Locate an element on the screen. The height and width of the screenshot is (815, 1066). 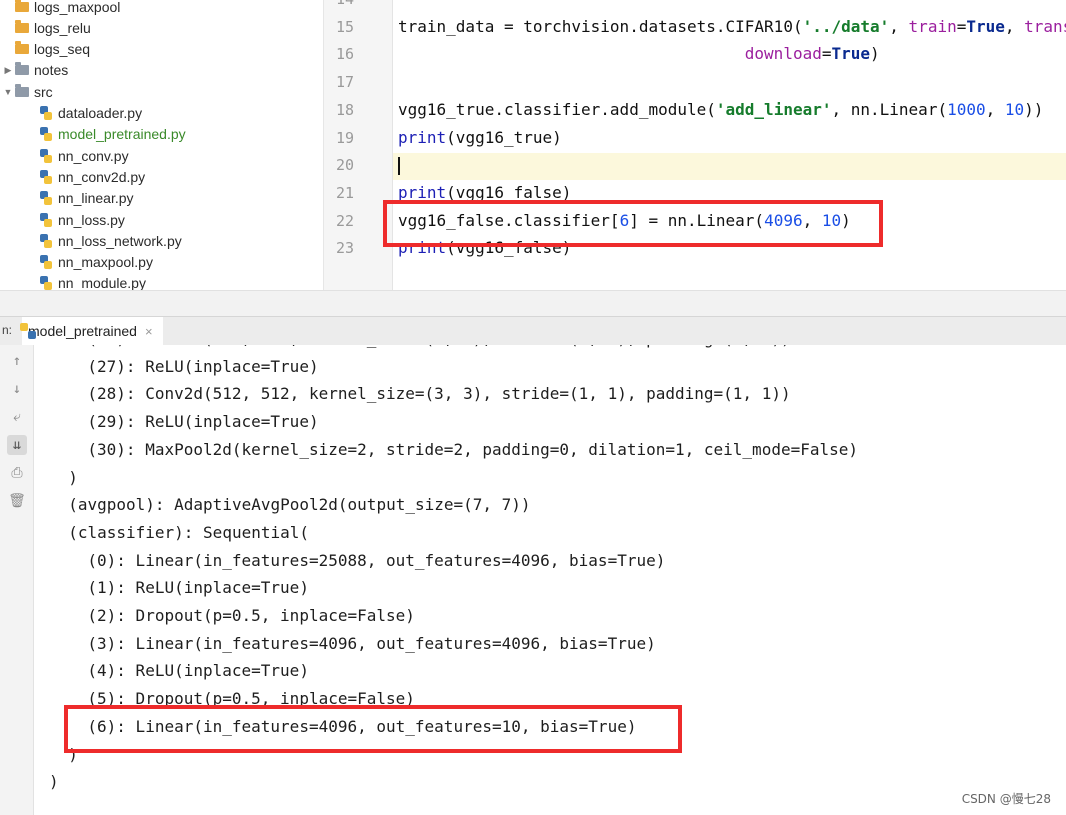
text-caret is located at coordinates (399, 165).